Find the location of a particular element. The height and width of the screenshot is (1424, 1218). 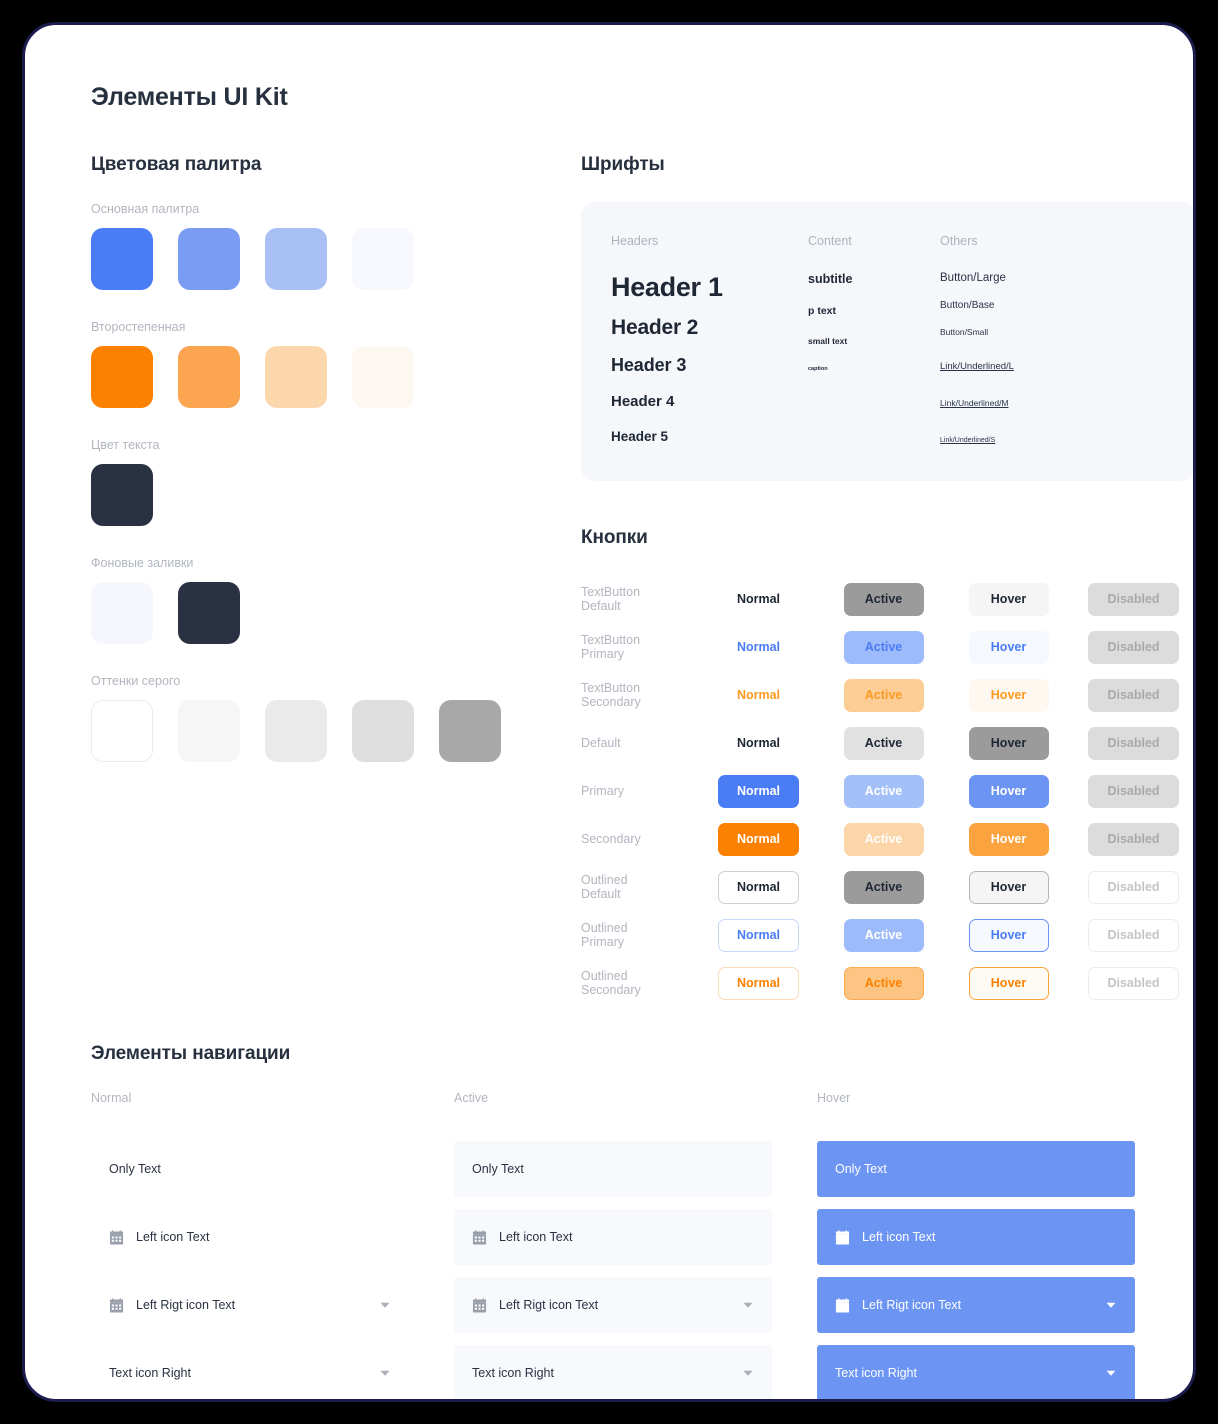

sample-link-l-wrap: Link/Underlined/L is located at coordinates (1030, 374).